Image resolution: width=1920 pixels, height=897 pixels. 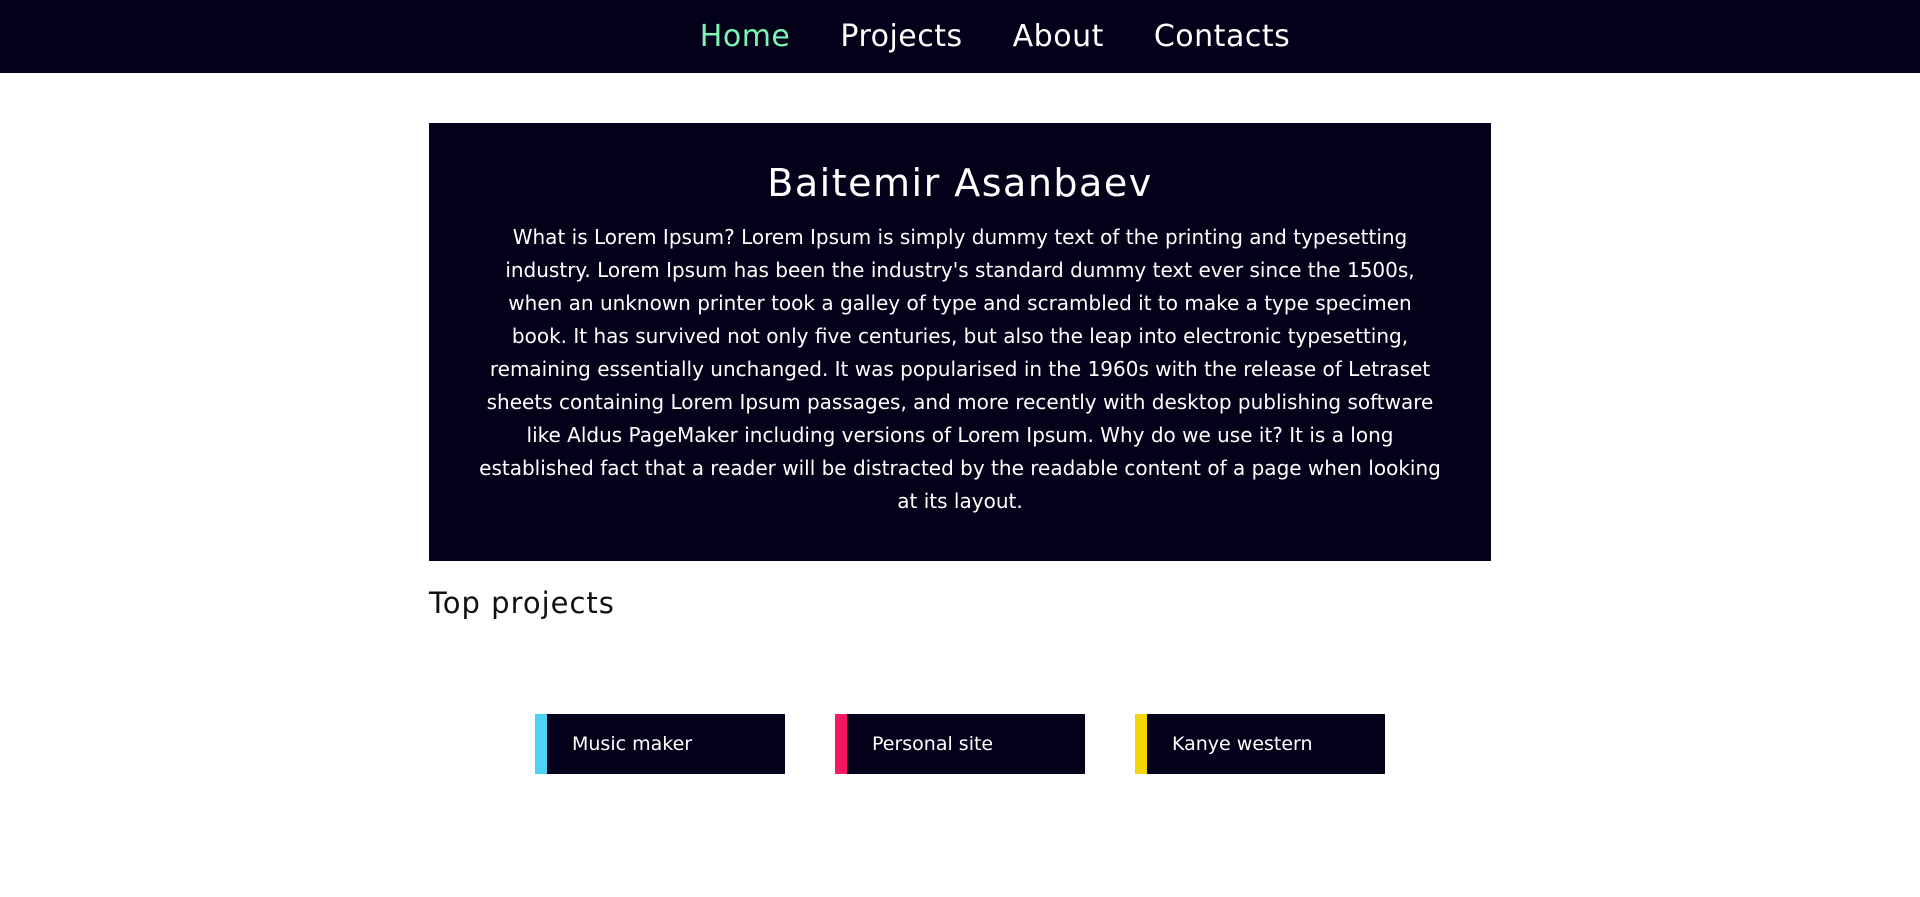 What do you see at coordinates (1058, 36) in the screenshot?
I see `nav-about-link: About` at bounding box center [1058, 36].